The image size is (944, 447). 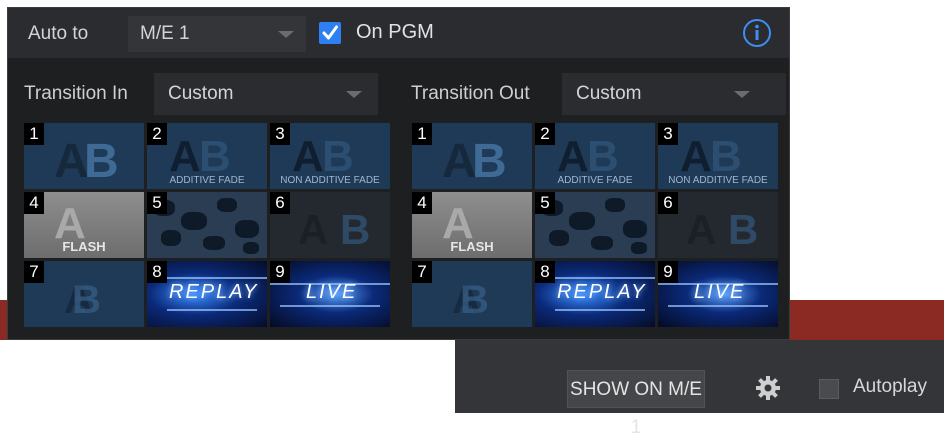 What do you see at coordinates (58, 33) in the screenshot?
I see `auto-to-label: Auto to` at bounding box center [58, 33].